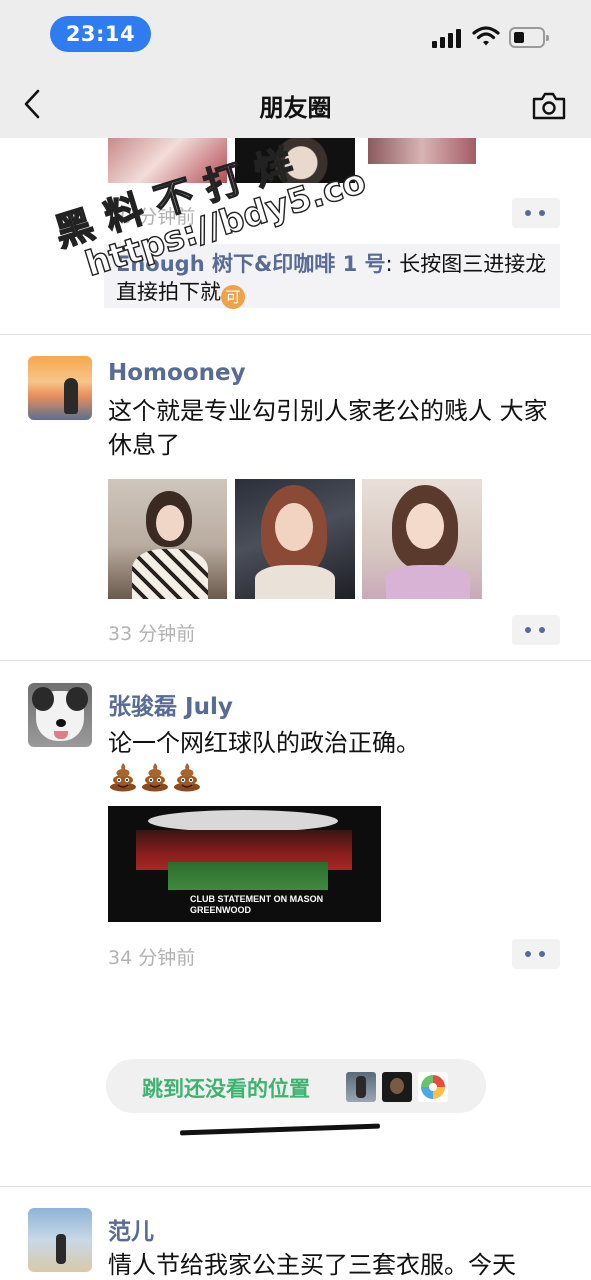  I want to click on post-author: 范儿, so click(131, 1229).